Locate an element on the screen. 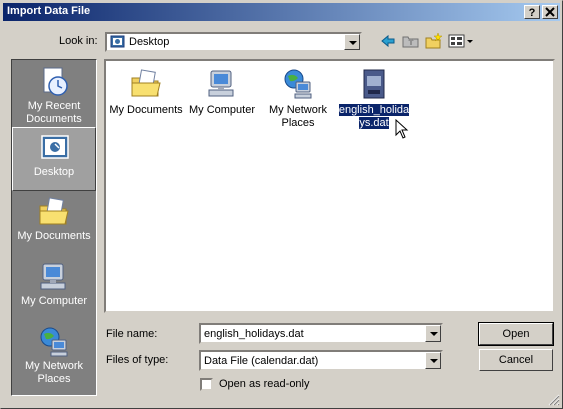  up-folder-icon is located at coordinates (411, 41).